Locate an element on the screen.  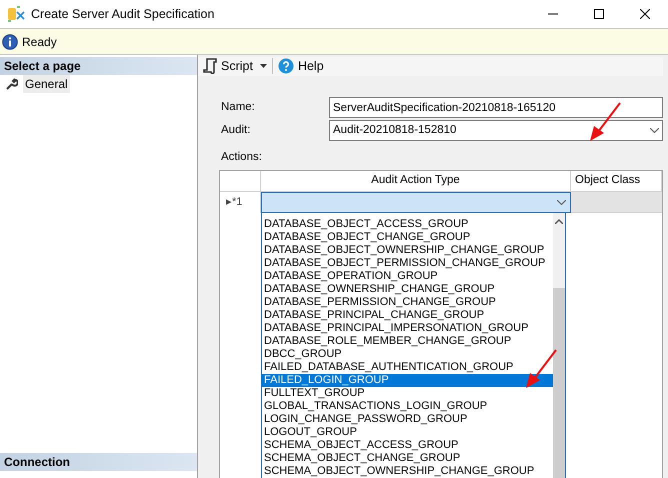
dropdown-item: LOGIN_CHANGE_PASSWORD_GROUP is located at coordinates (407, 419).